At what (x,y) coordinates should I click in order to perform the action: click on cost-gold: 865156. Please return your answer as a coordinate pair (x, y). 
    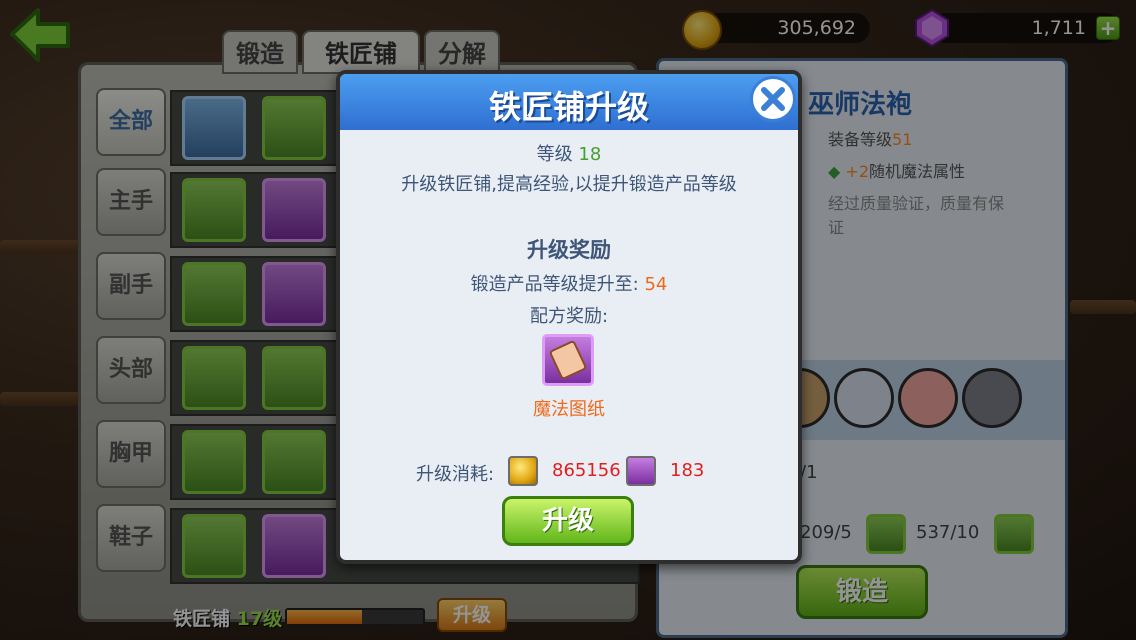
    Looking at the image, I should click on (586, 470).